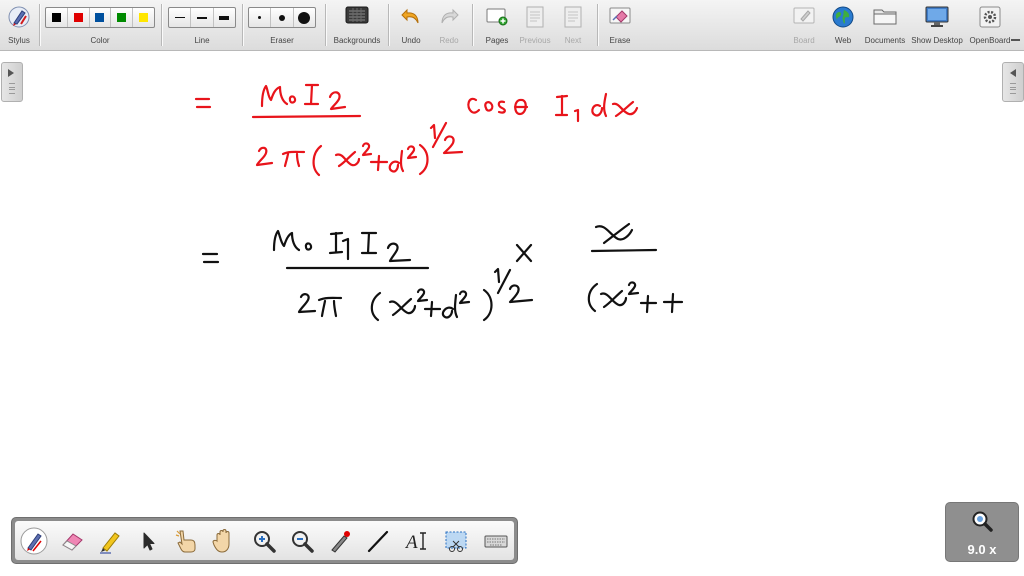 The width and height of the screenshot is (1024, 576). I want to click on arrow-cursor-icon, so click(149, 541).